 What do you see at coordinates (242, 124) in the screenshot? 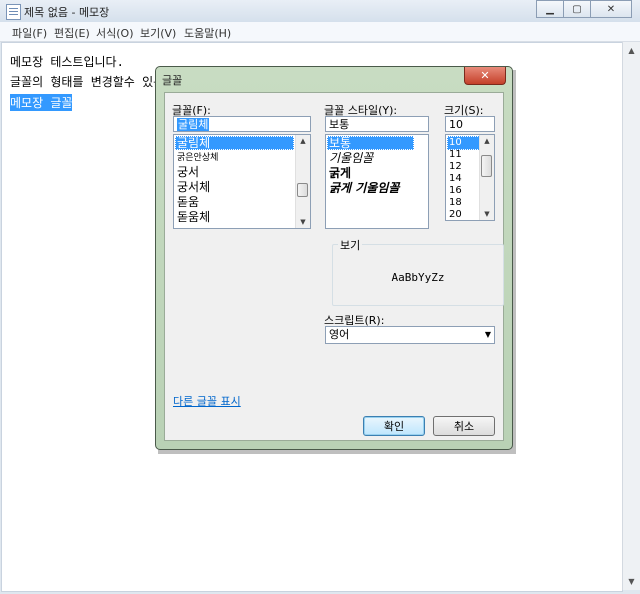
I see `font-input: 굴림체` at bounding box center [242, 124].